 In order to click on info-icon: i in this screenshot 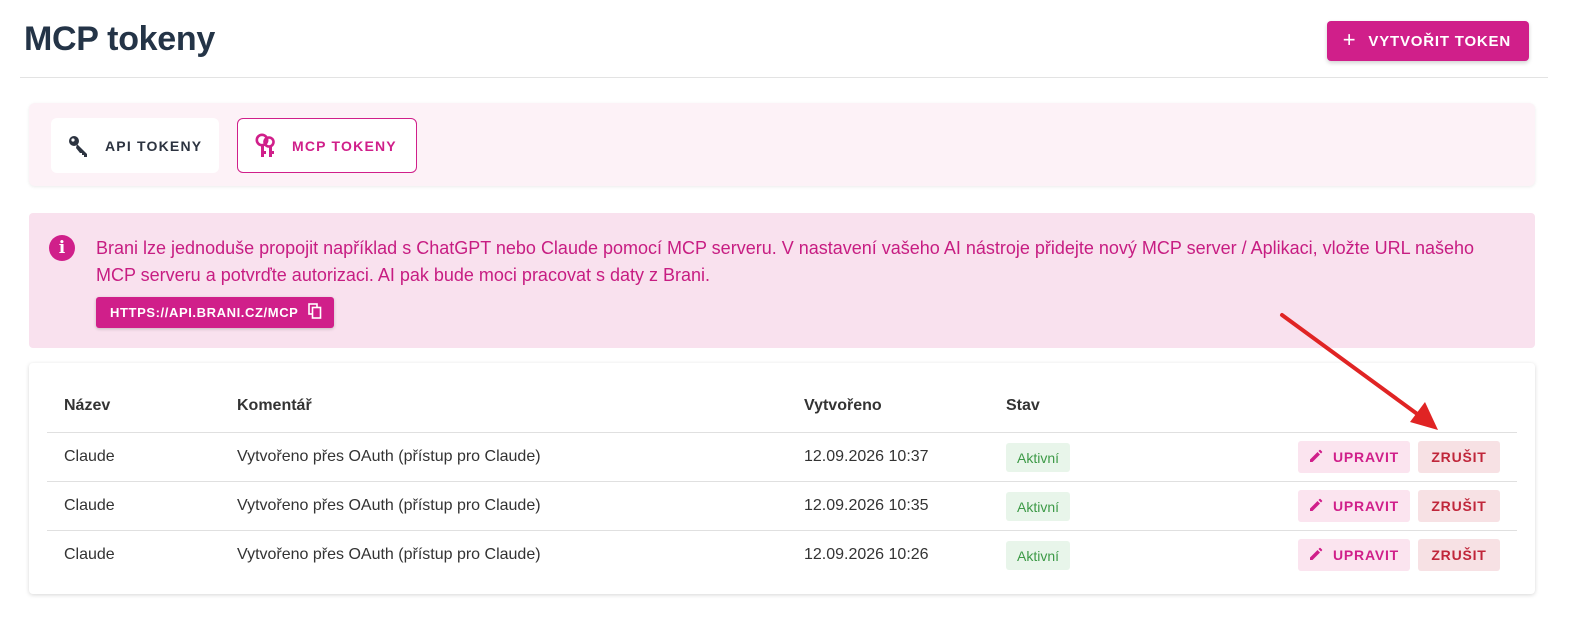, I will do `click(62, 248)`.